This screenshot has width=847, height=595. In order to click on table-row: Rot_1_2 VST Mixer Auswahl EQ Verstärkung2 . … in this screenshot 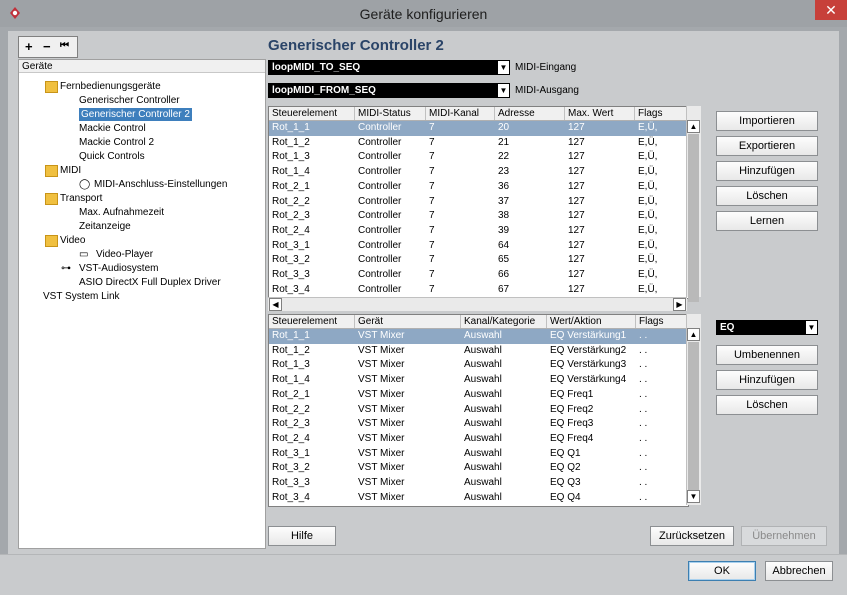, I will do `click(478, 351)`.